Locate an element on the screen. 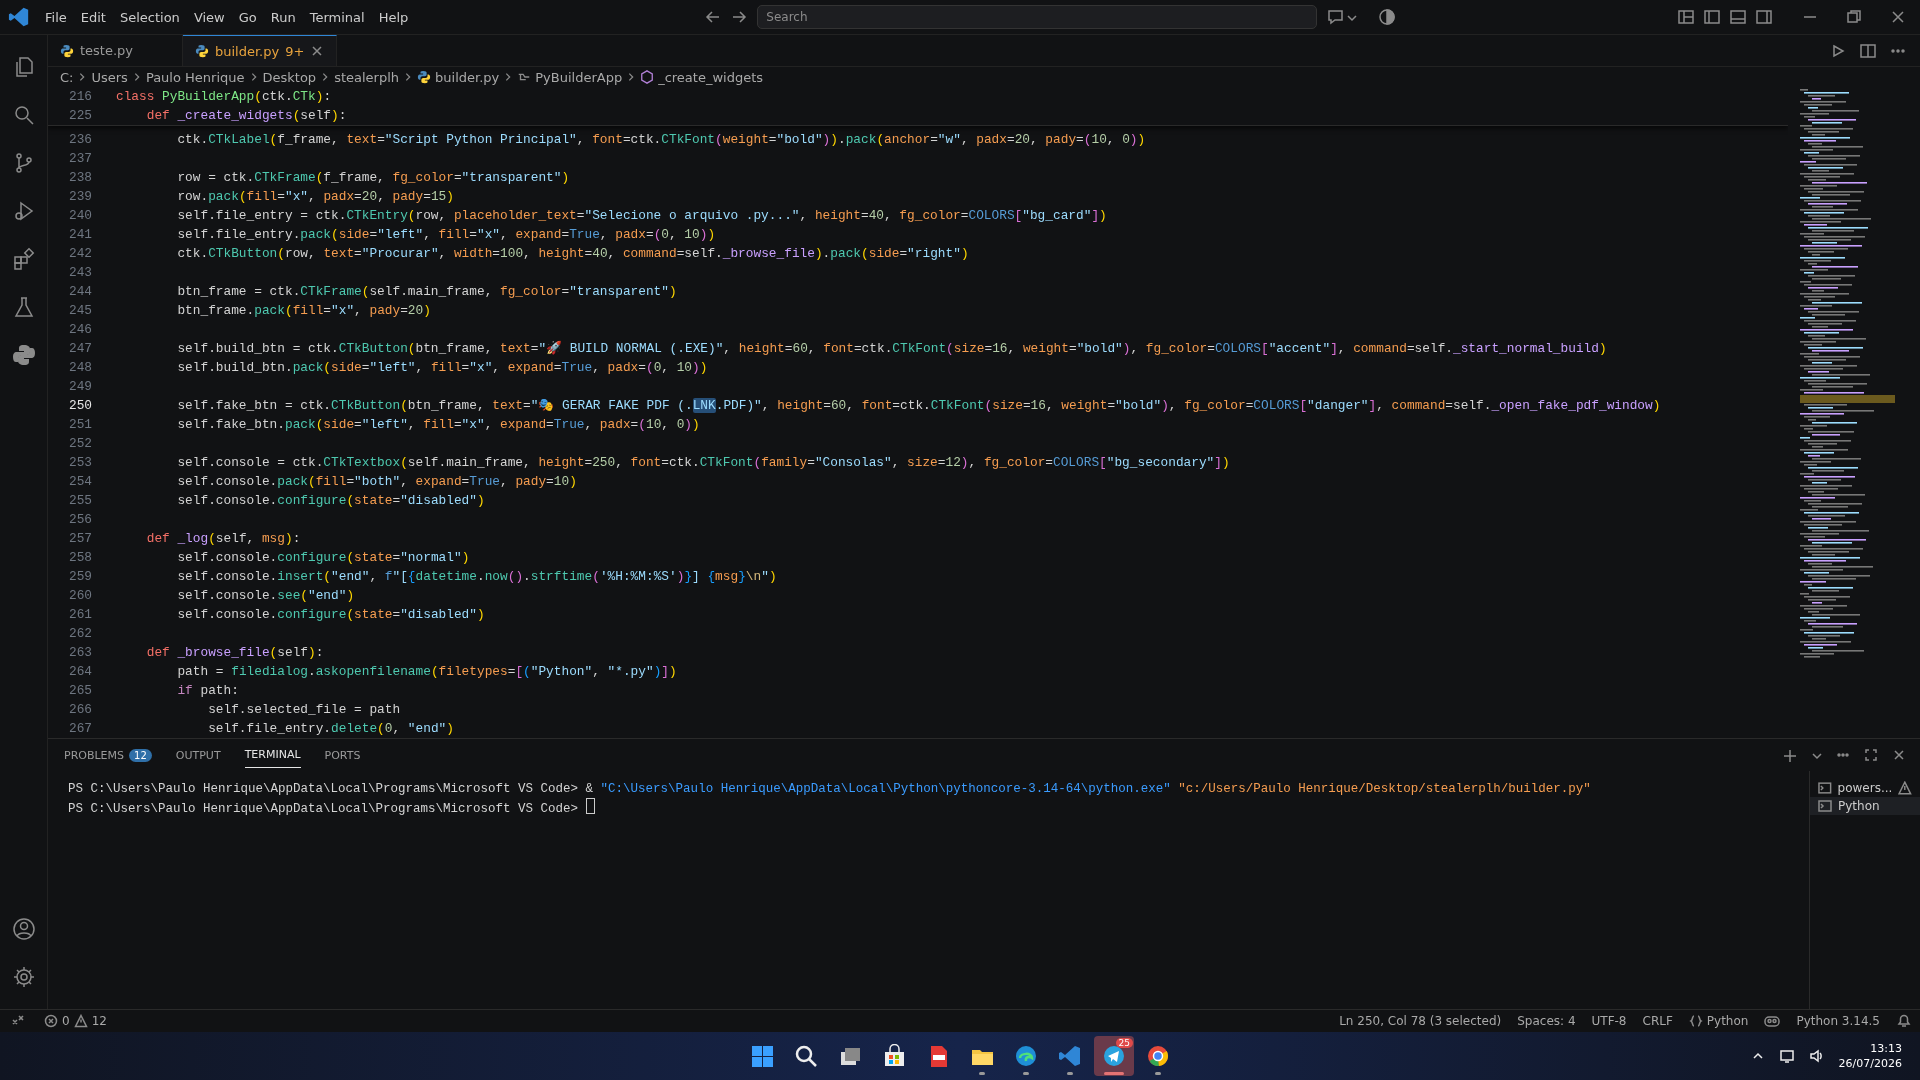 The height and width of the screenshot is (1080, 1920). line-number: 263 is located at coordinates (80, 653).